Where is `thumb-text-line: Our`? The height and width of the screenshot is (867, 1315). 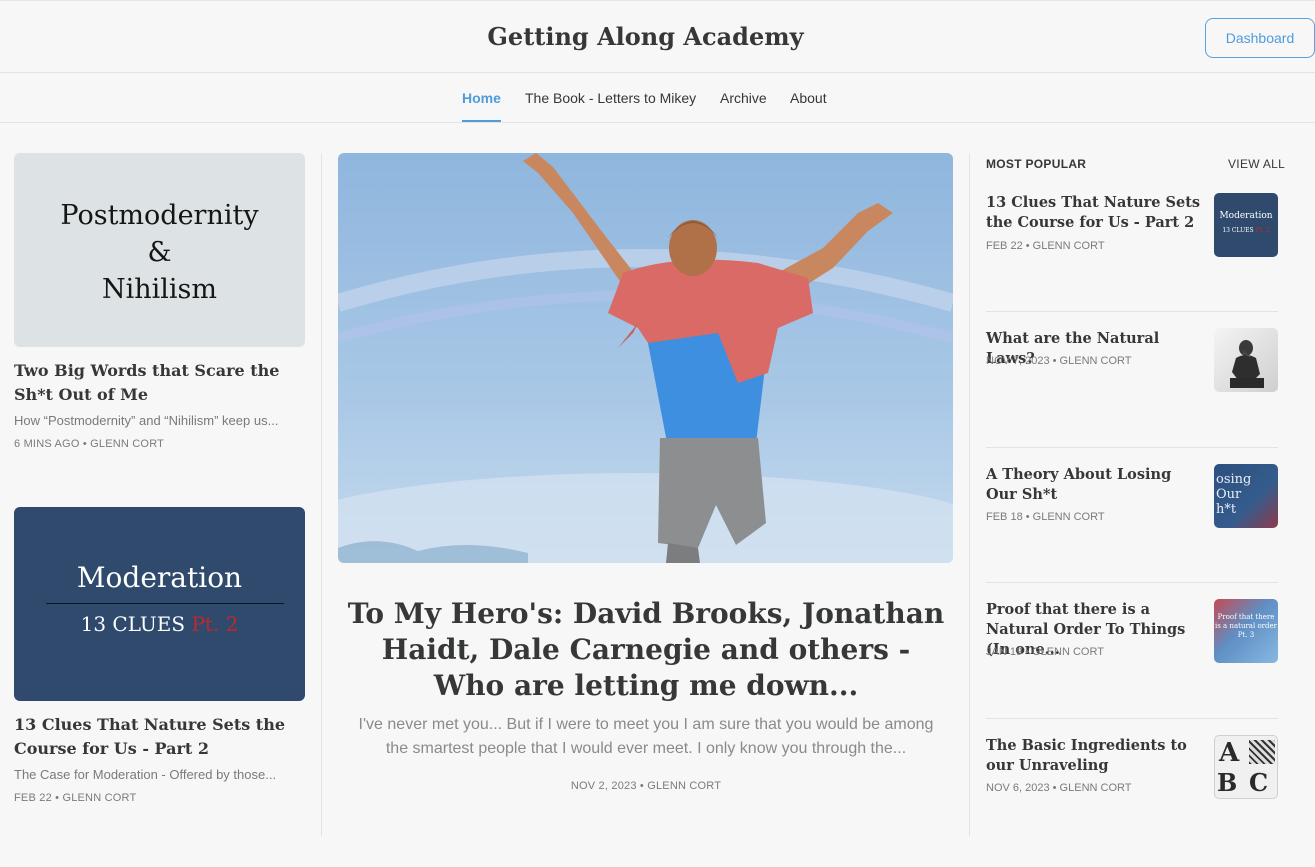 thumb-text-line: Our is located at coordinates (1229, 494).